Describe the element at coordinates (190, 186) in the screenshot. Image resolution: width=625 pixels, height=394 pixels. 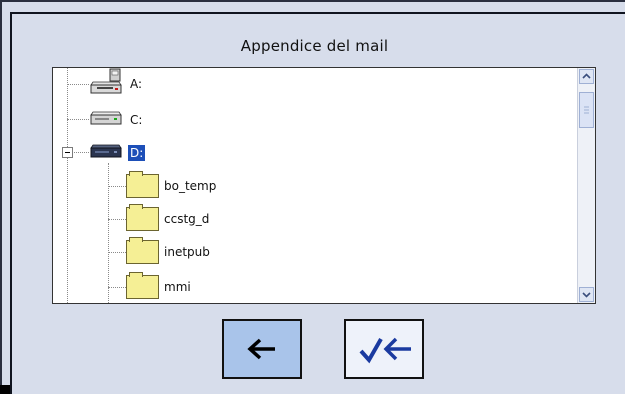
I see `tree-item-label: bo_temp` at that location.